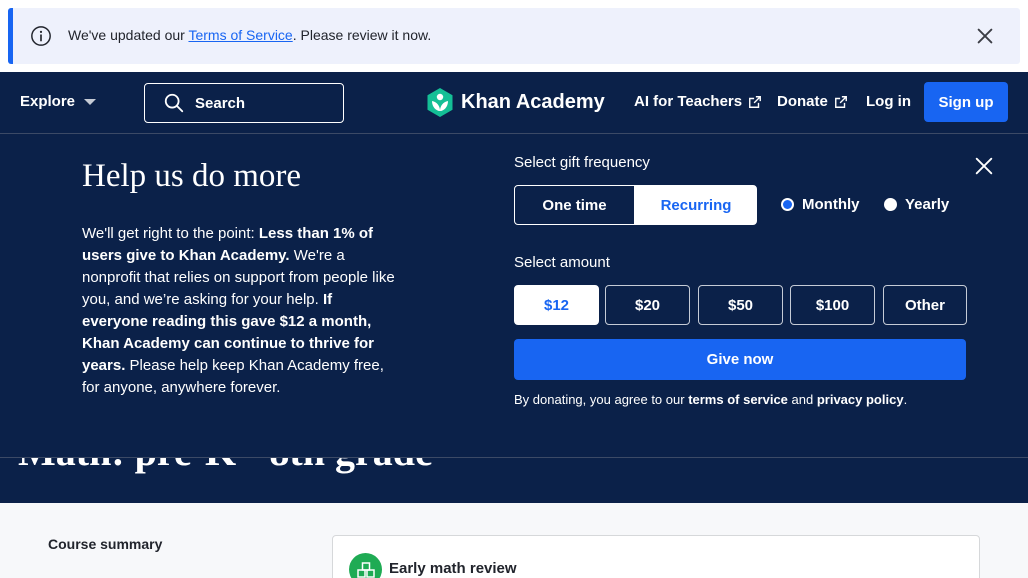  What do you see at coordinates (174, 103) in the screenshot?
I see `search-icon` at bounding box center [174, 103].